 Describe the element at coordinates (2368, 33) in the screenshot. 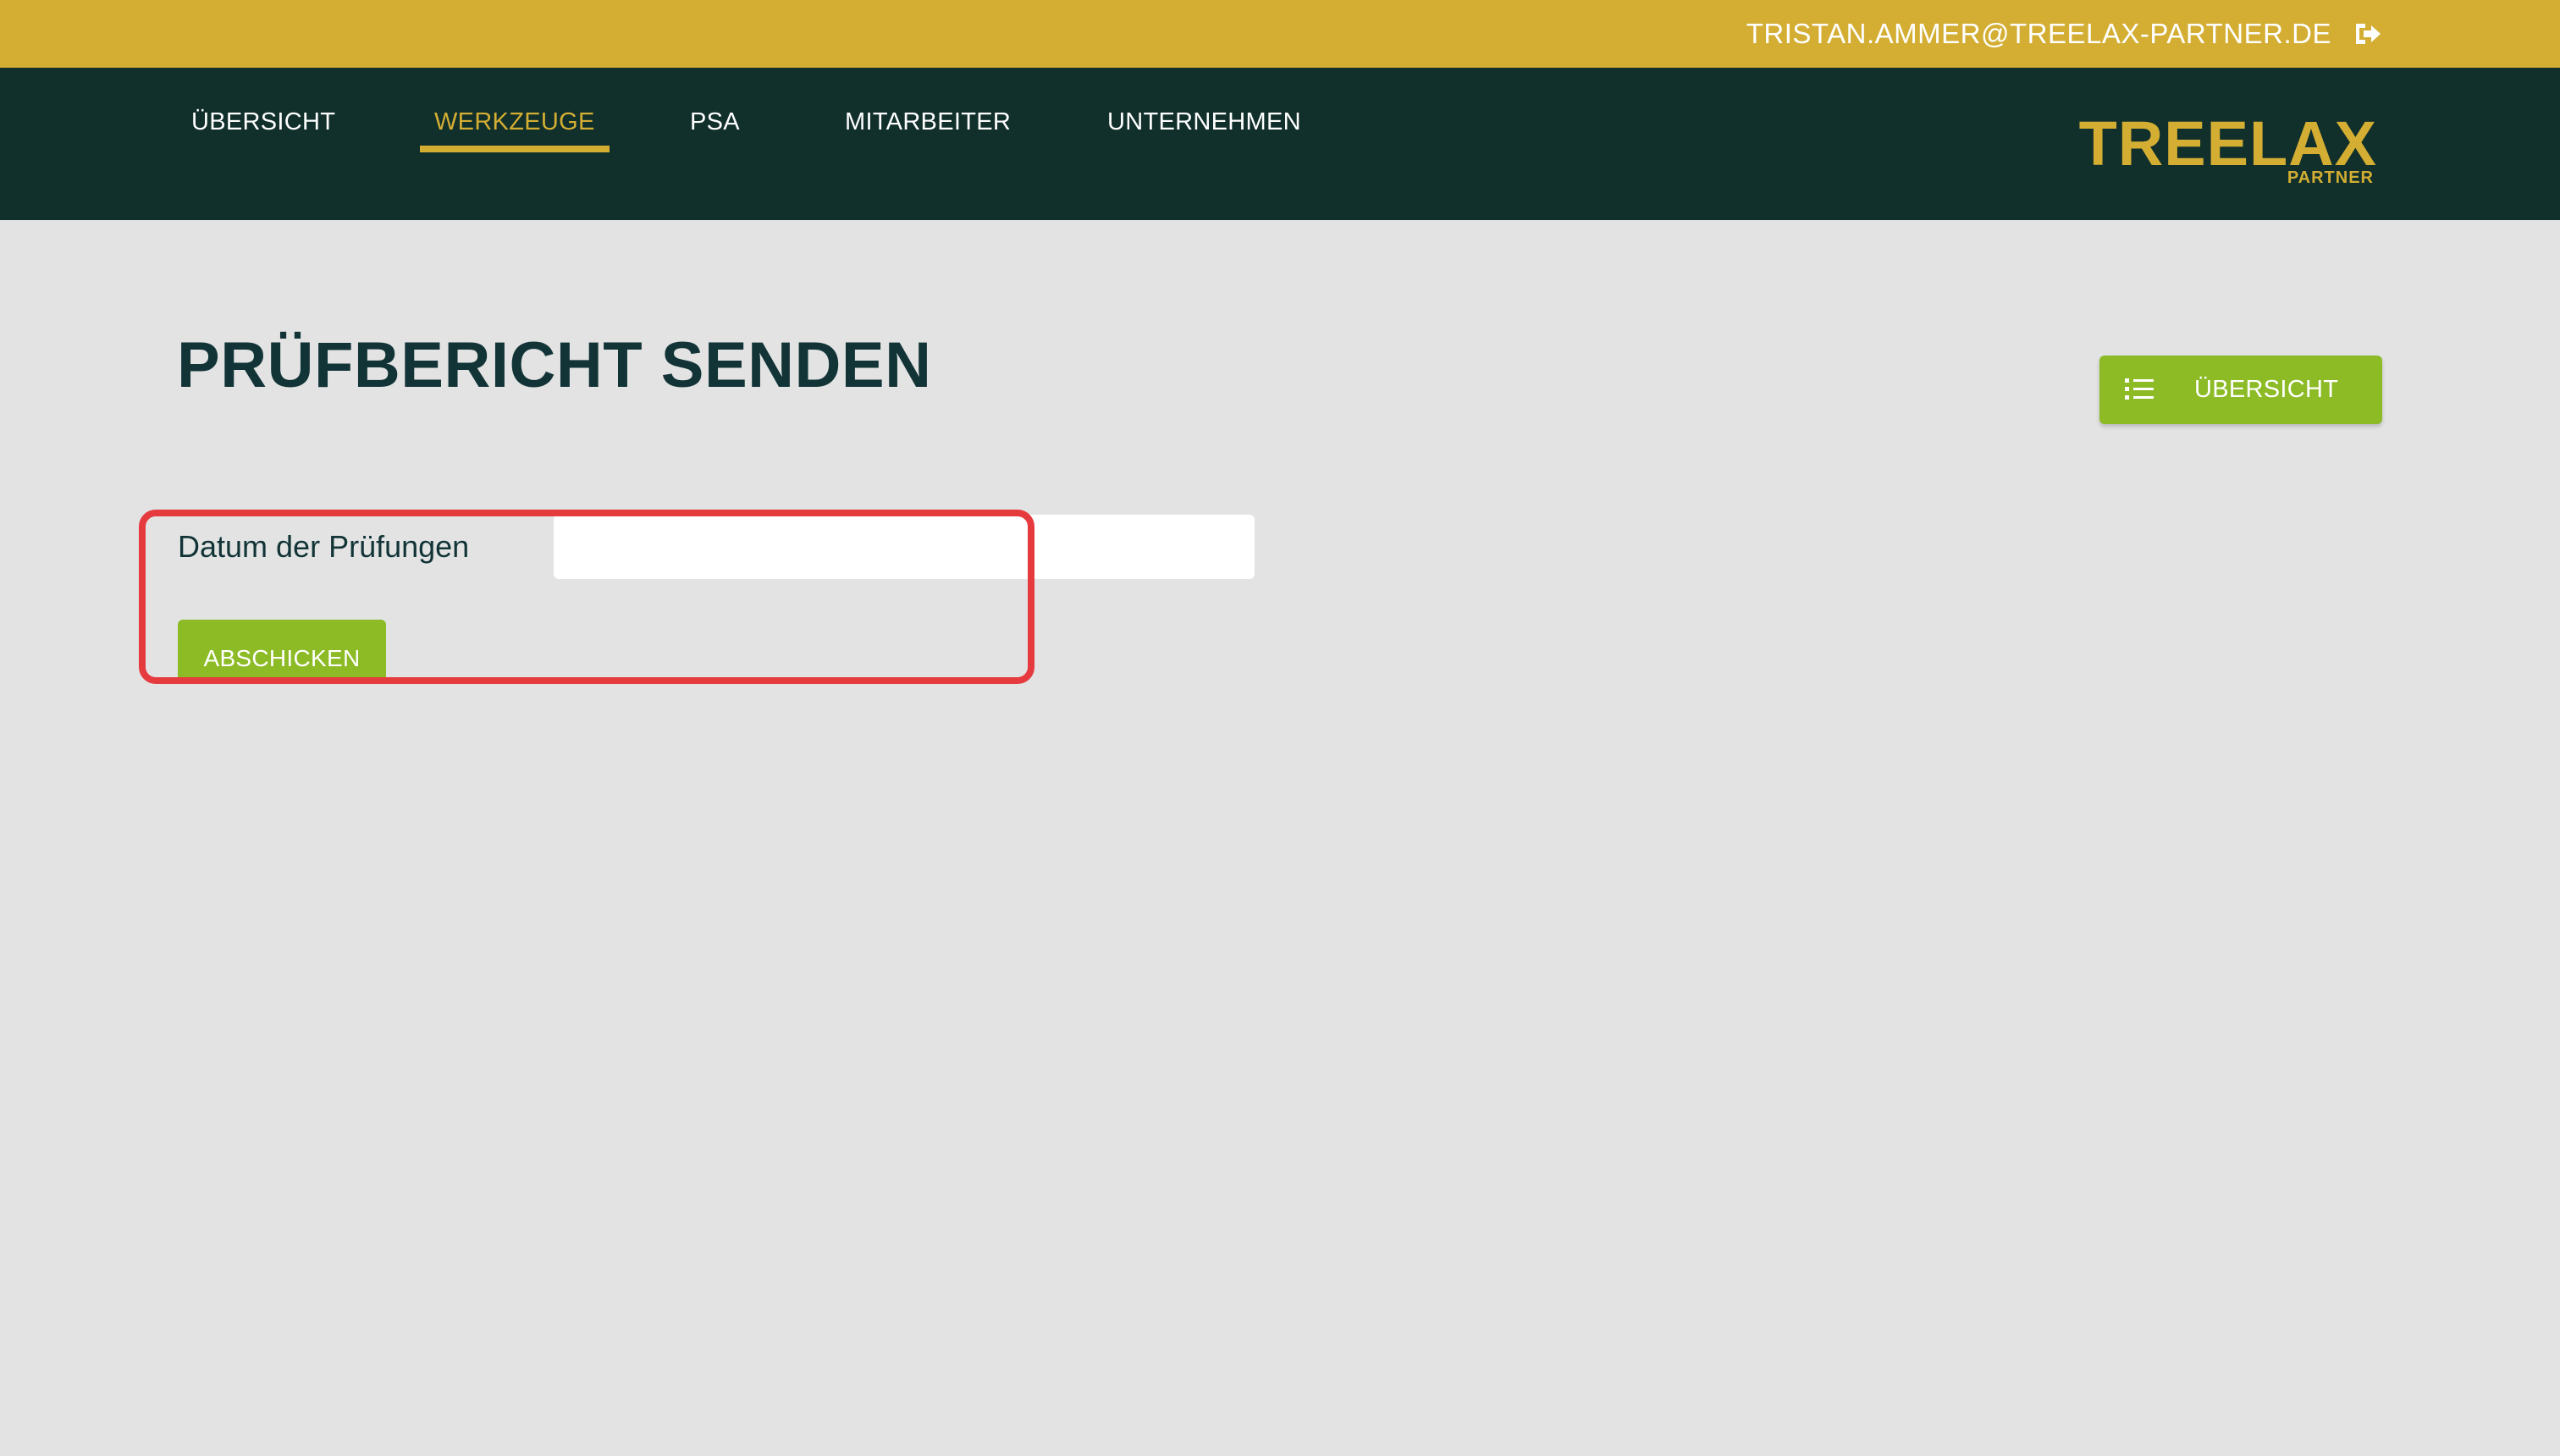

I see `sign-out-icon` at that location.